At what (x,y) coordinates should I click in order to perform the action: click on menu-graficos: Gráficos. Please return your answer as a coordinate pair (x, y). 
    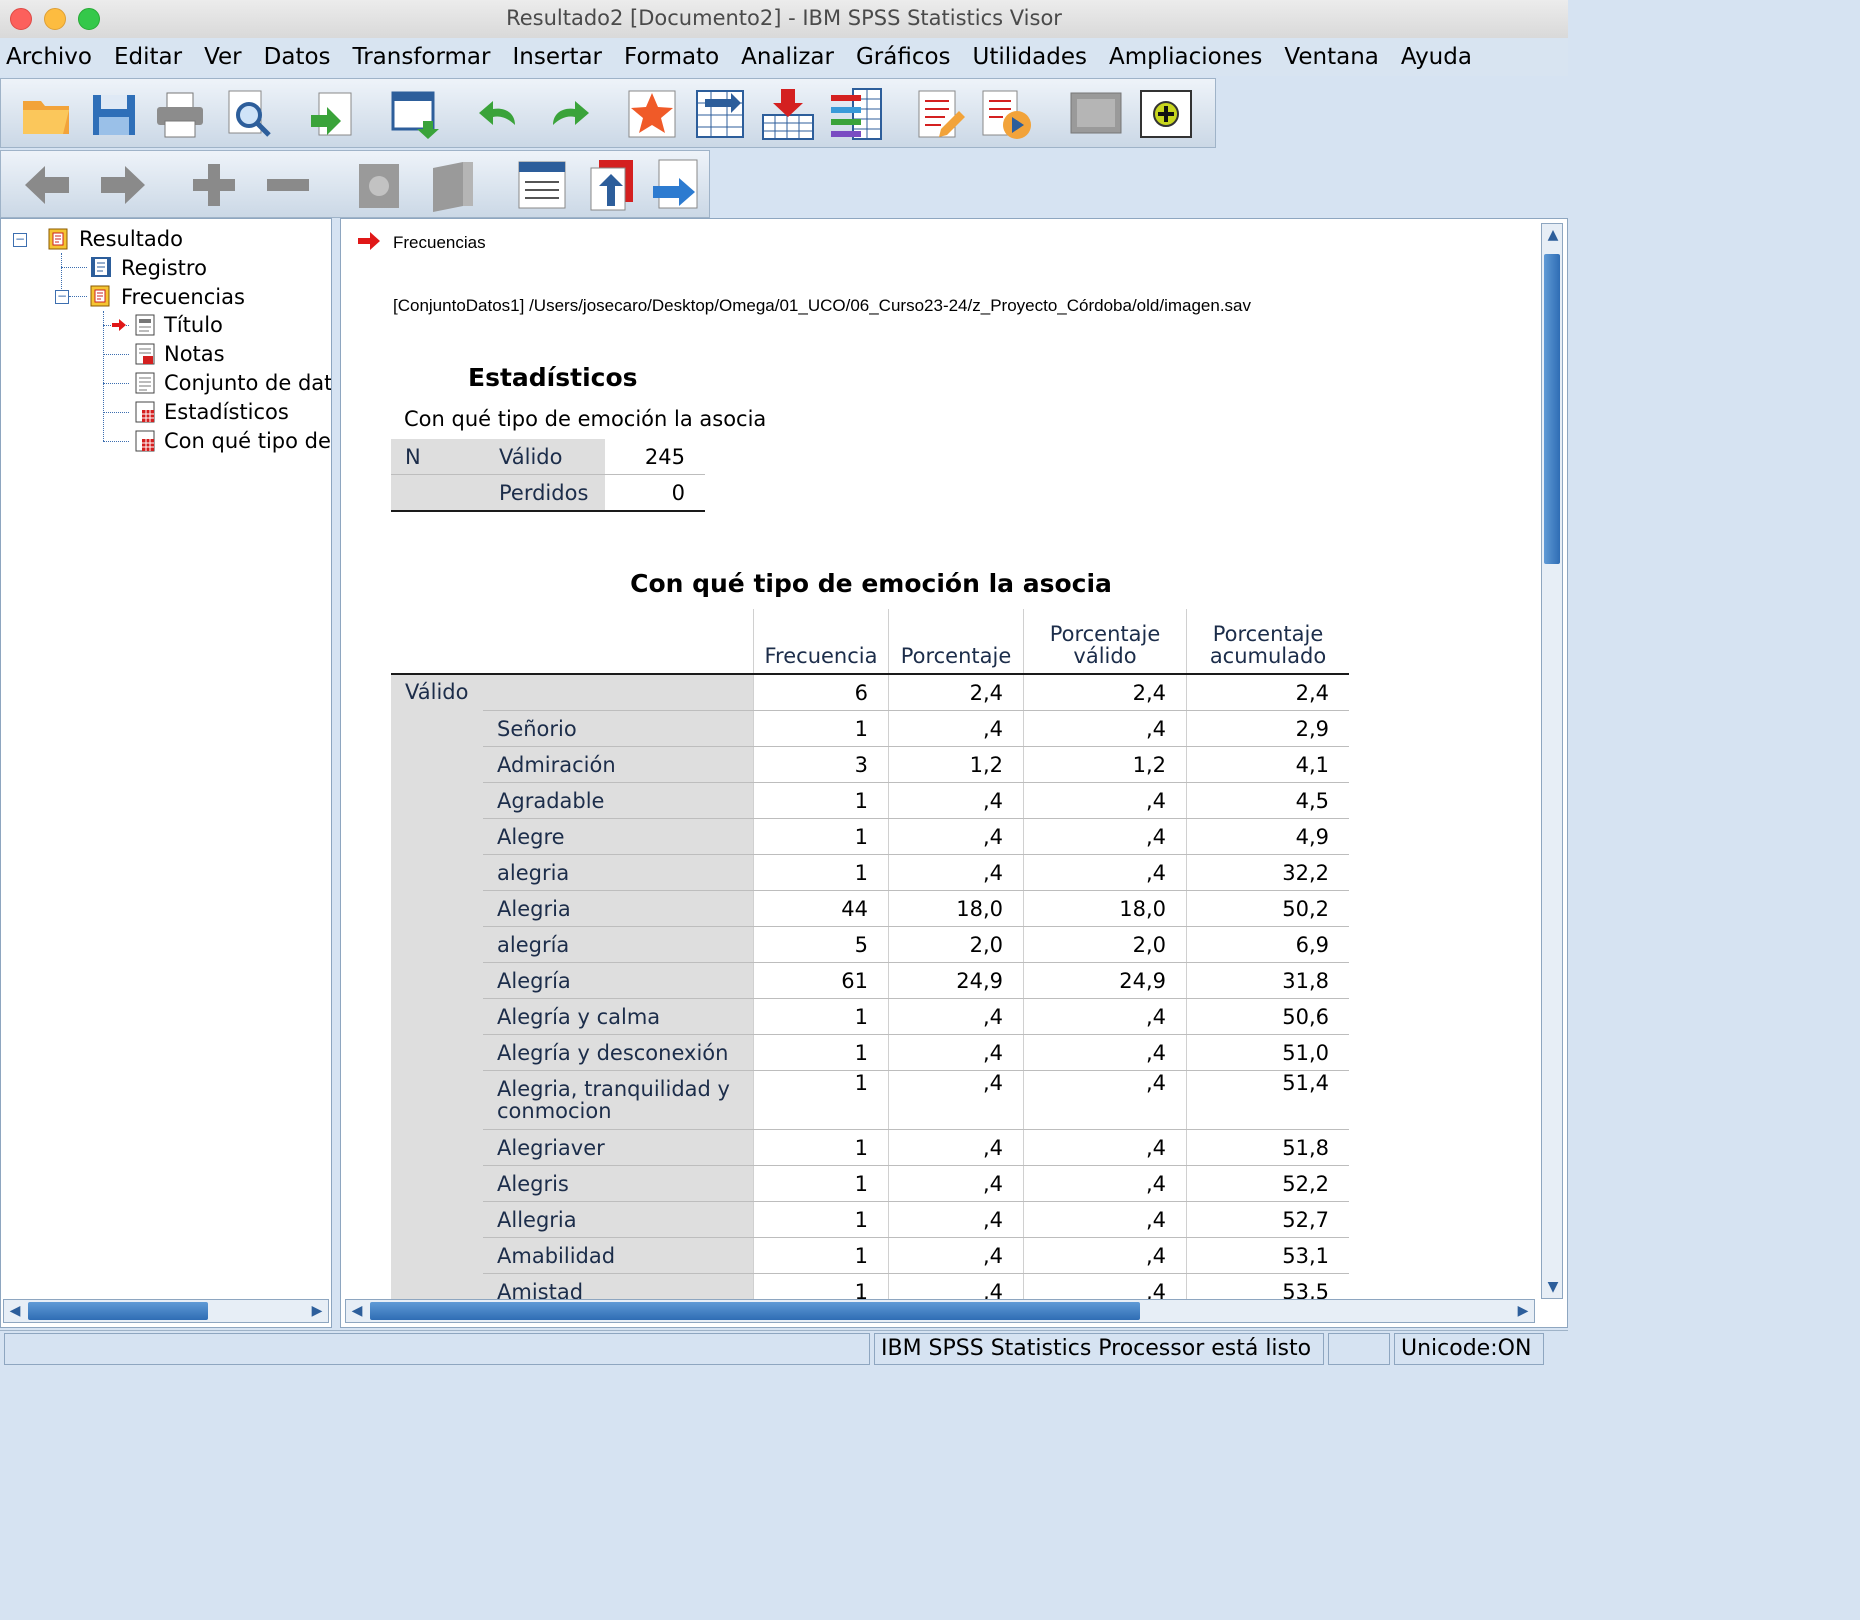
    Looking at the image, I should click on (907, 57).